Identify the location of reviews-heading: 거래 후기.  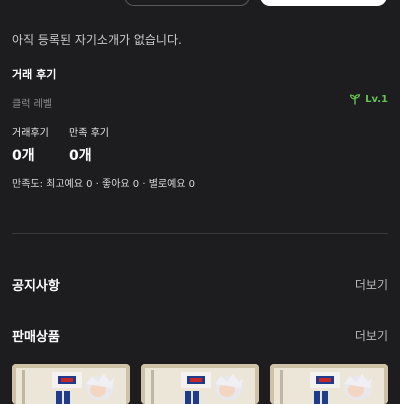
(34, 74).